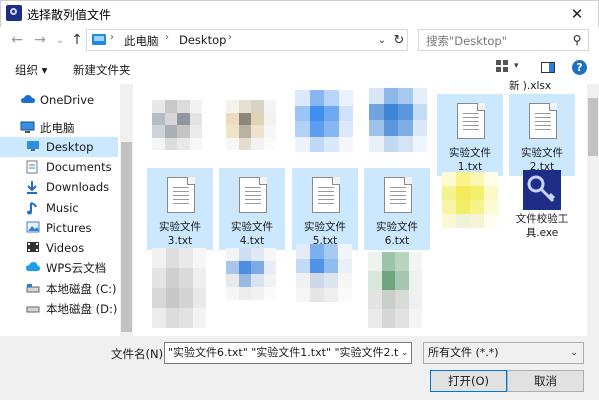 The width and height of the screenshot is (599, 400). What do you see at coordinates (503, 67) in the screenshot?
I see `view-options-icon` at bounding box center [503, 67].